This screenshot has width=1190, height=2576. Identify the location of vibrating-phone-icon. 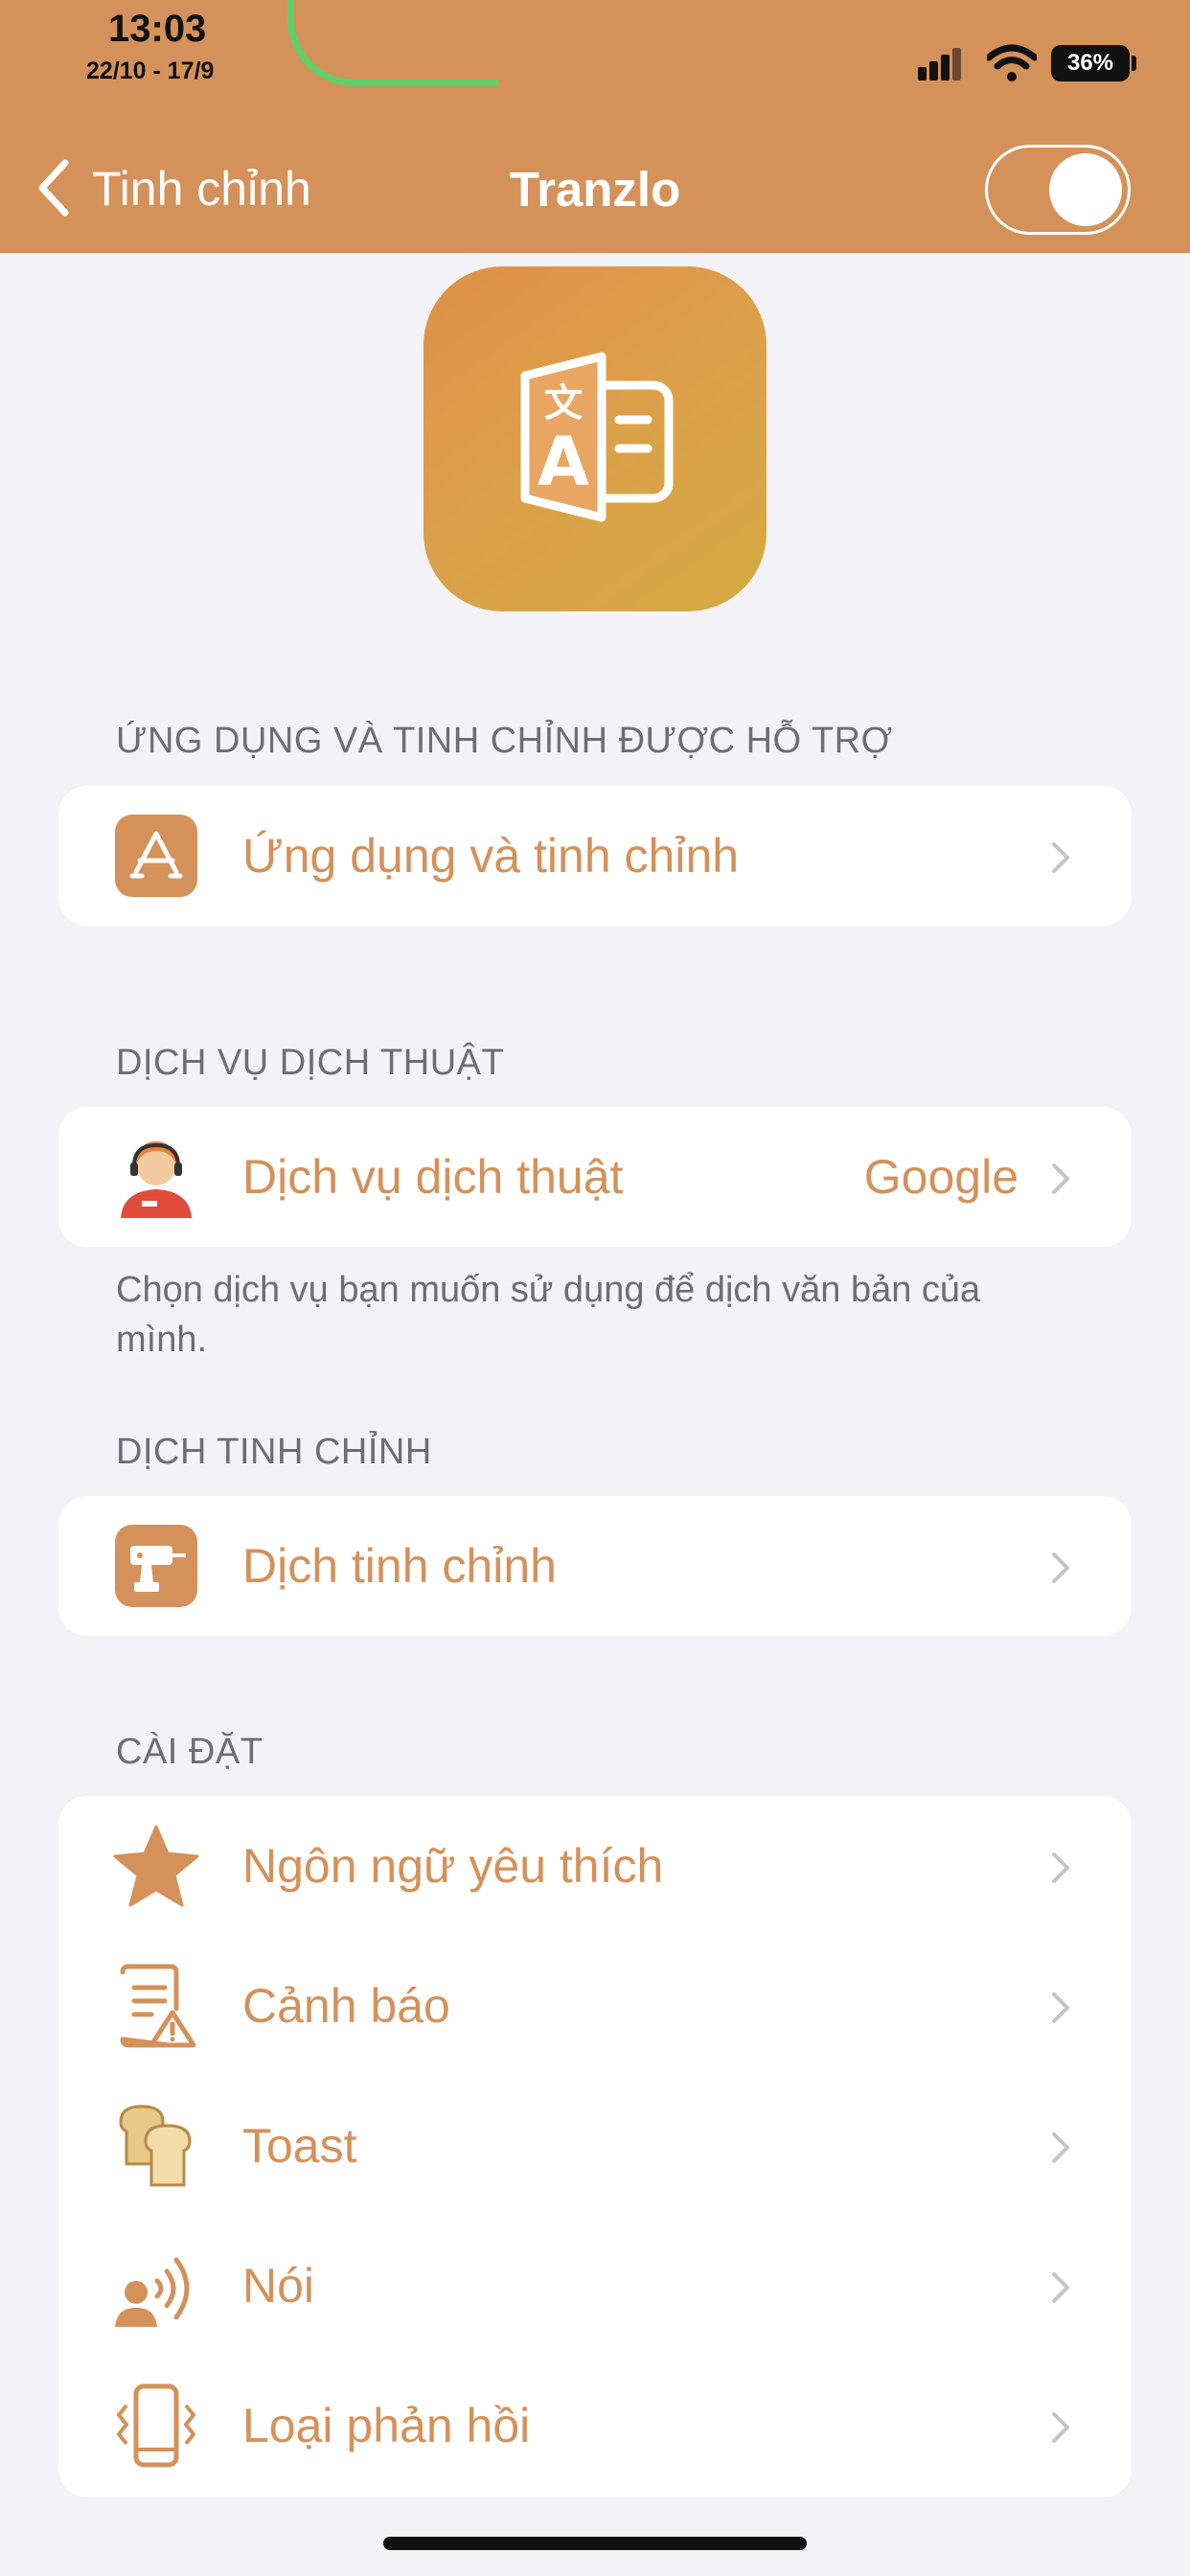
(156, 2425).